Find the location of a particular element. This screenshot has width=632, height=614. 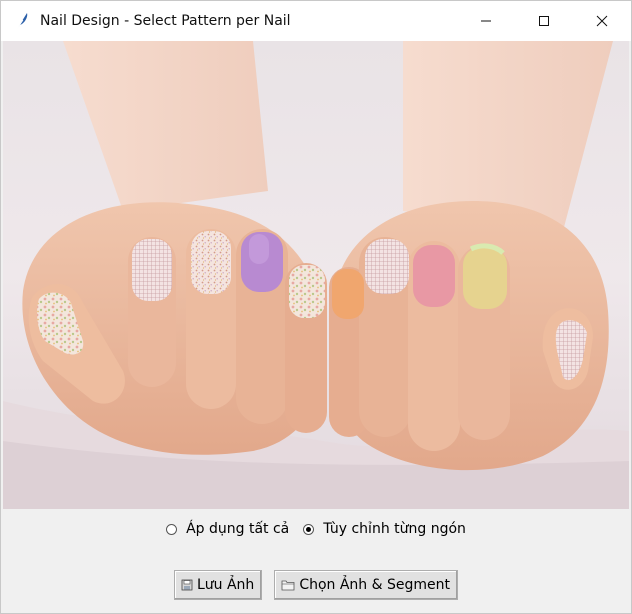

maximize-button is located at coordinates (544, 21).